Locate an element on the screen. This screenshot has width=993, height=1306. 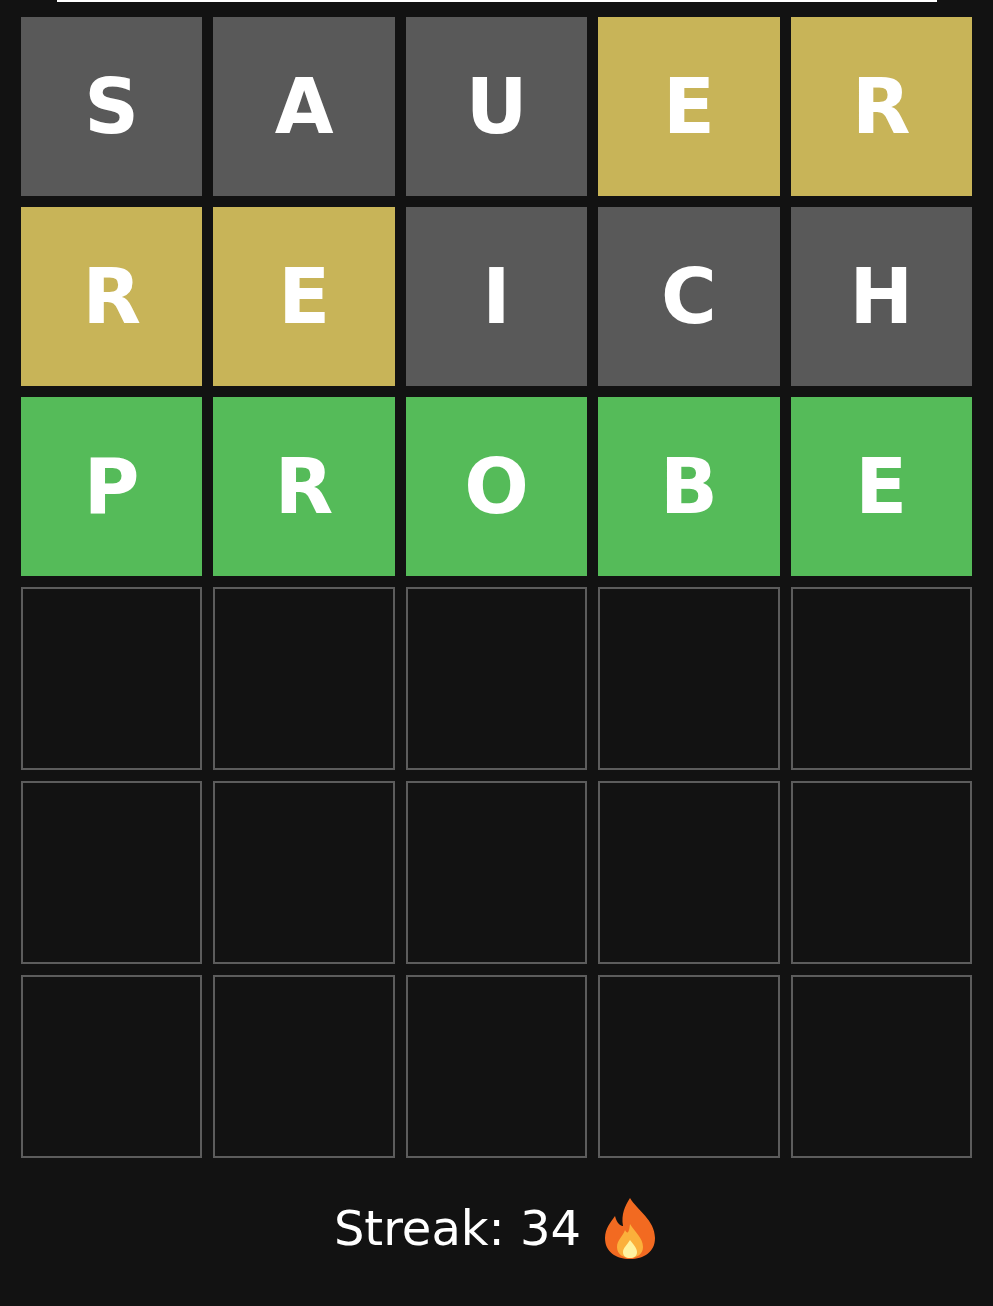
streak-counter: Streak: 34 is located at coordinates (457, 1228).